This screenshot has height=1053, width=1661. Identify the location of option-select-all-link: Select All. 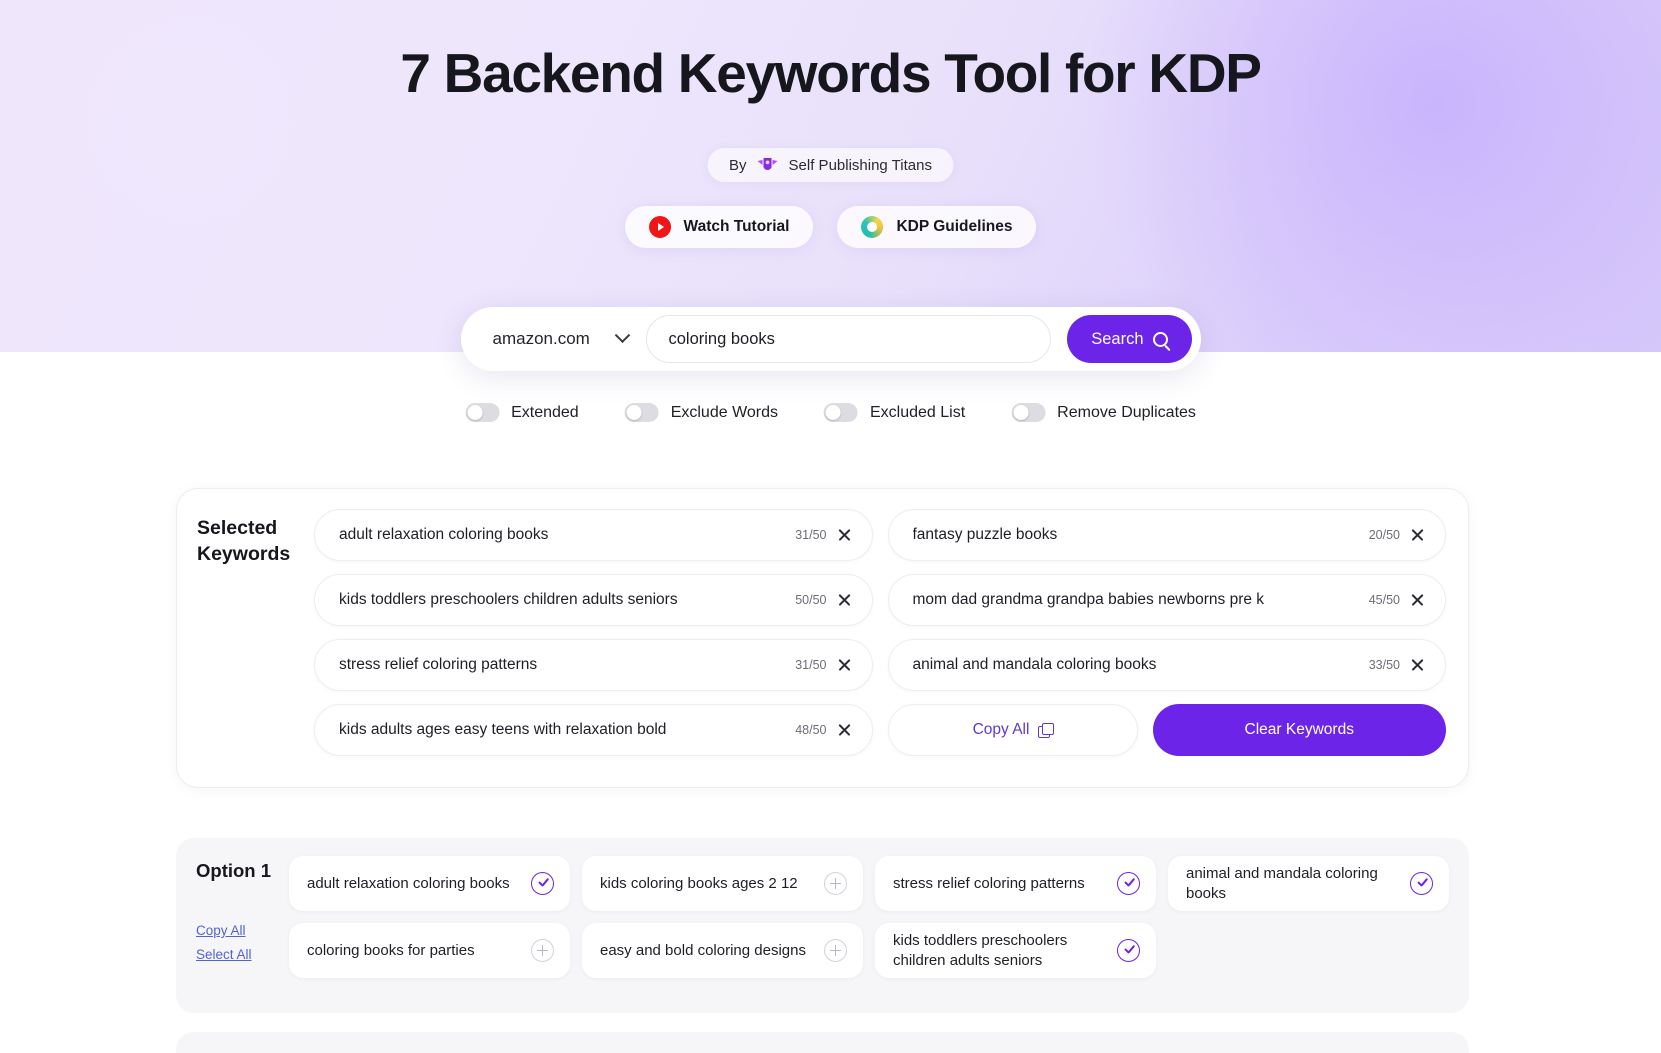
(224, 954).